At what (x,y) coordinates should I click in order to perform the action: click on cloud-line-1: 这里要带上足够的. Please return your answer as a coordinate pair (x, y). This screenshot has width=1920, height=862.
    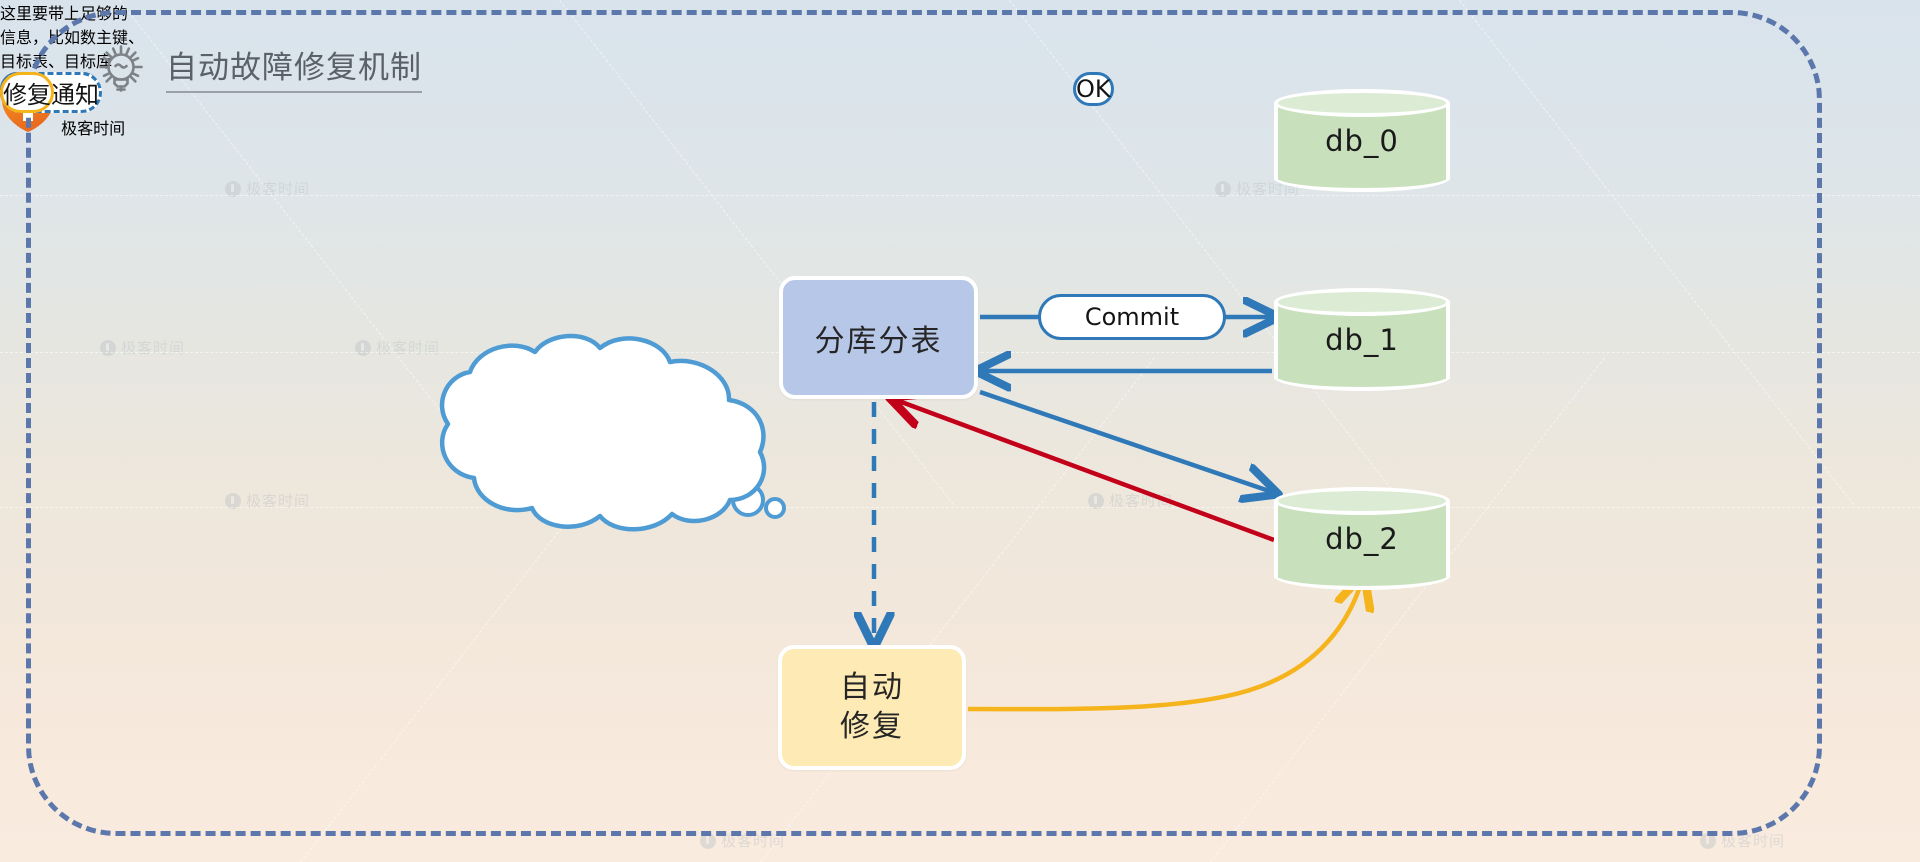
    Looking at the image, I should click on (64, 13).